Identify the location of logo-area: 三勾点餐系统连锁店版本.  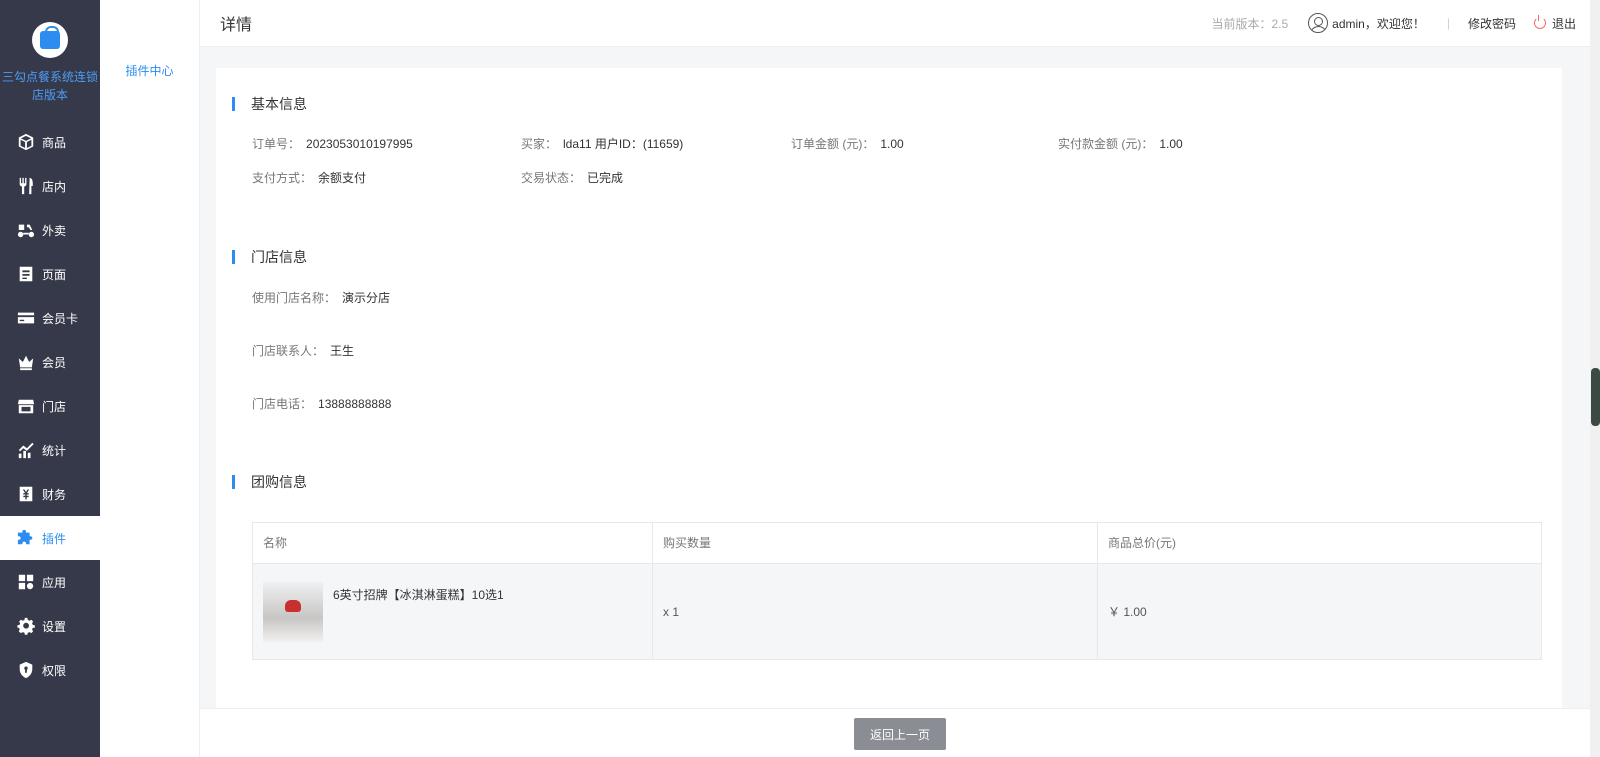
(50, 60).